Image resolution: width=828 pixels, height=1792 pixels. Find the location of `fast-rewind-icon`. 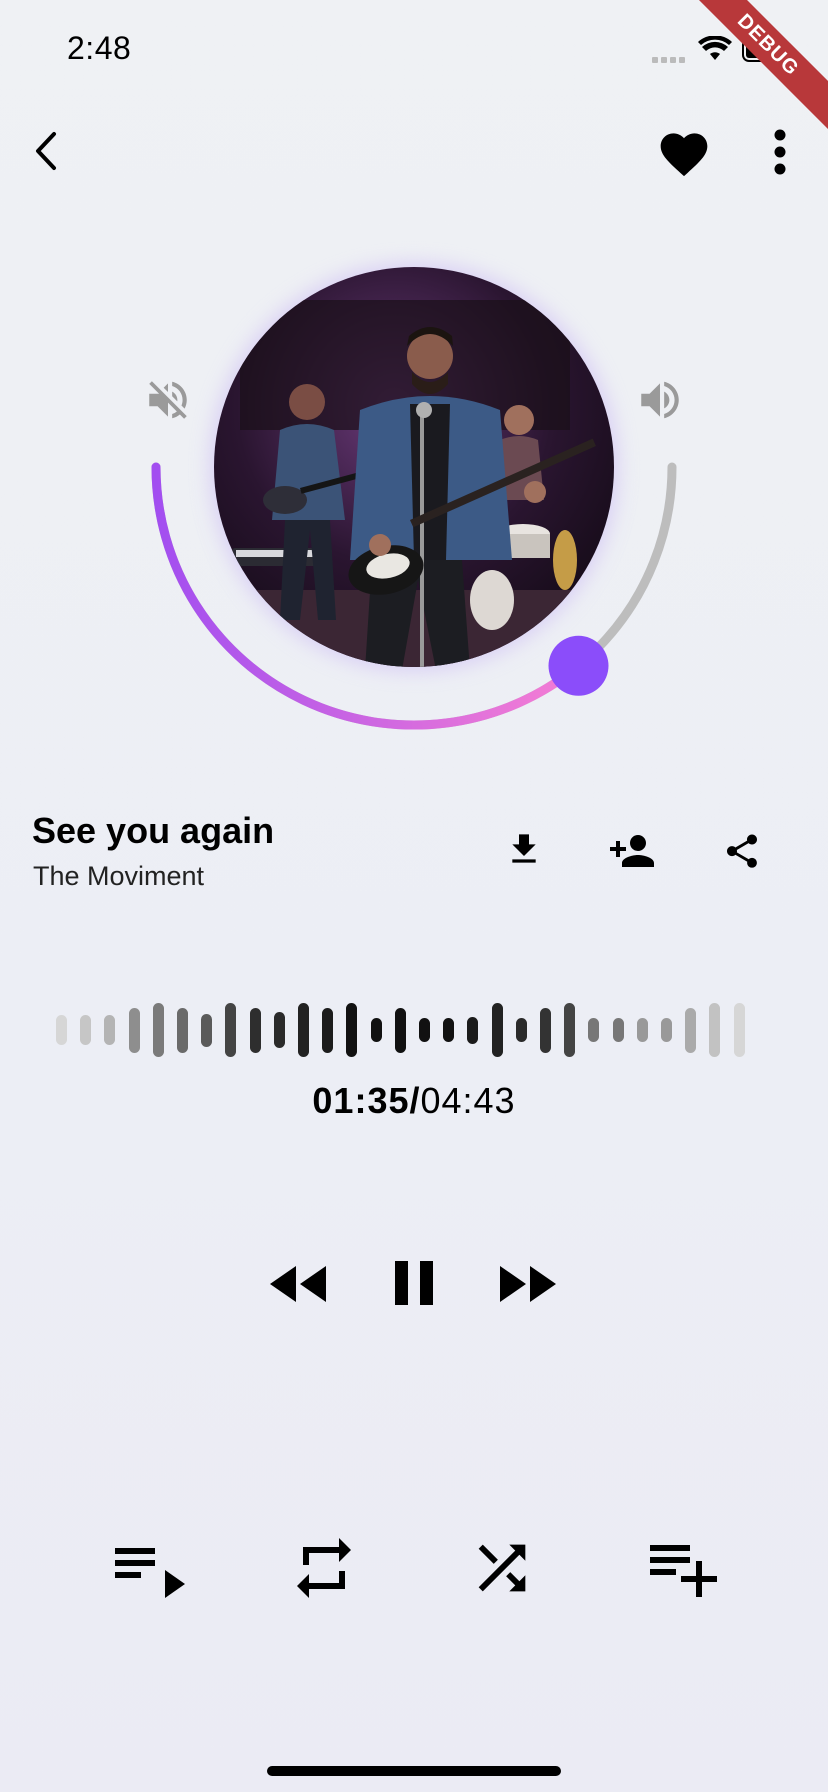

fast-rewind-icon is located at coordinates (298, 1284).